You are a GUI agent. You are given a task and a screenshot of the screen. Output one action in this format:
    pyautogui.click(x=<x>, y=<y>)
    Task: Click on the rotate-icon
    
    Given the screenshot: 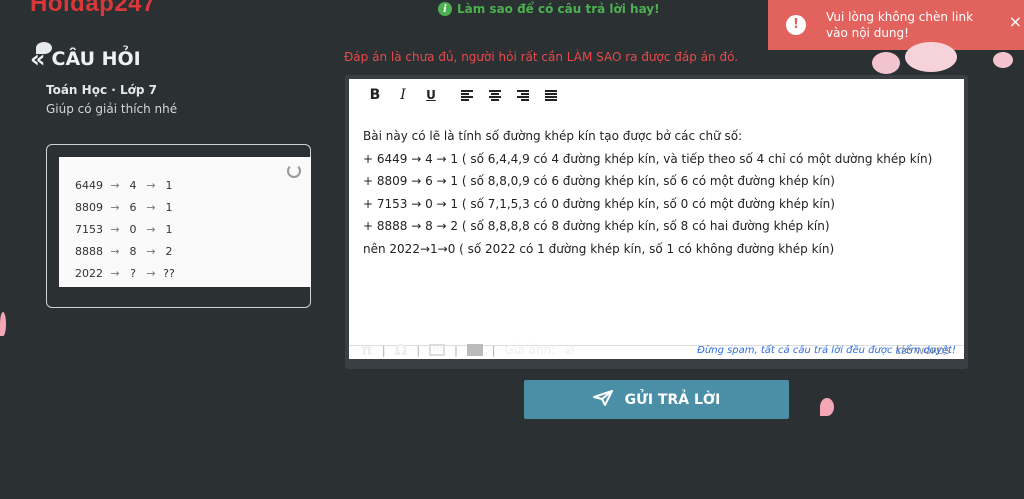 What is the action you would take?
    pyautogui.click(x=294, y=171)
    